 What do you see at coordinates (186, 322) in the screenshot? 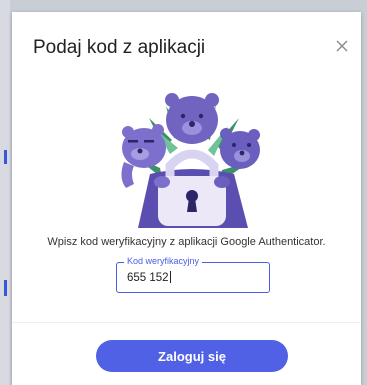
I see `footer-divider` at bounding box center [186, 322].